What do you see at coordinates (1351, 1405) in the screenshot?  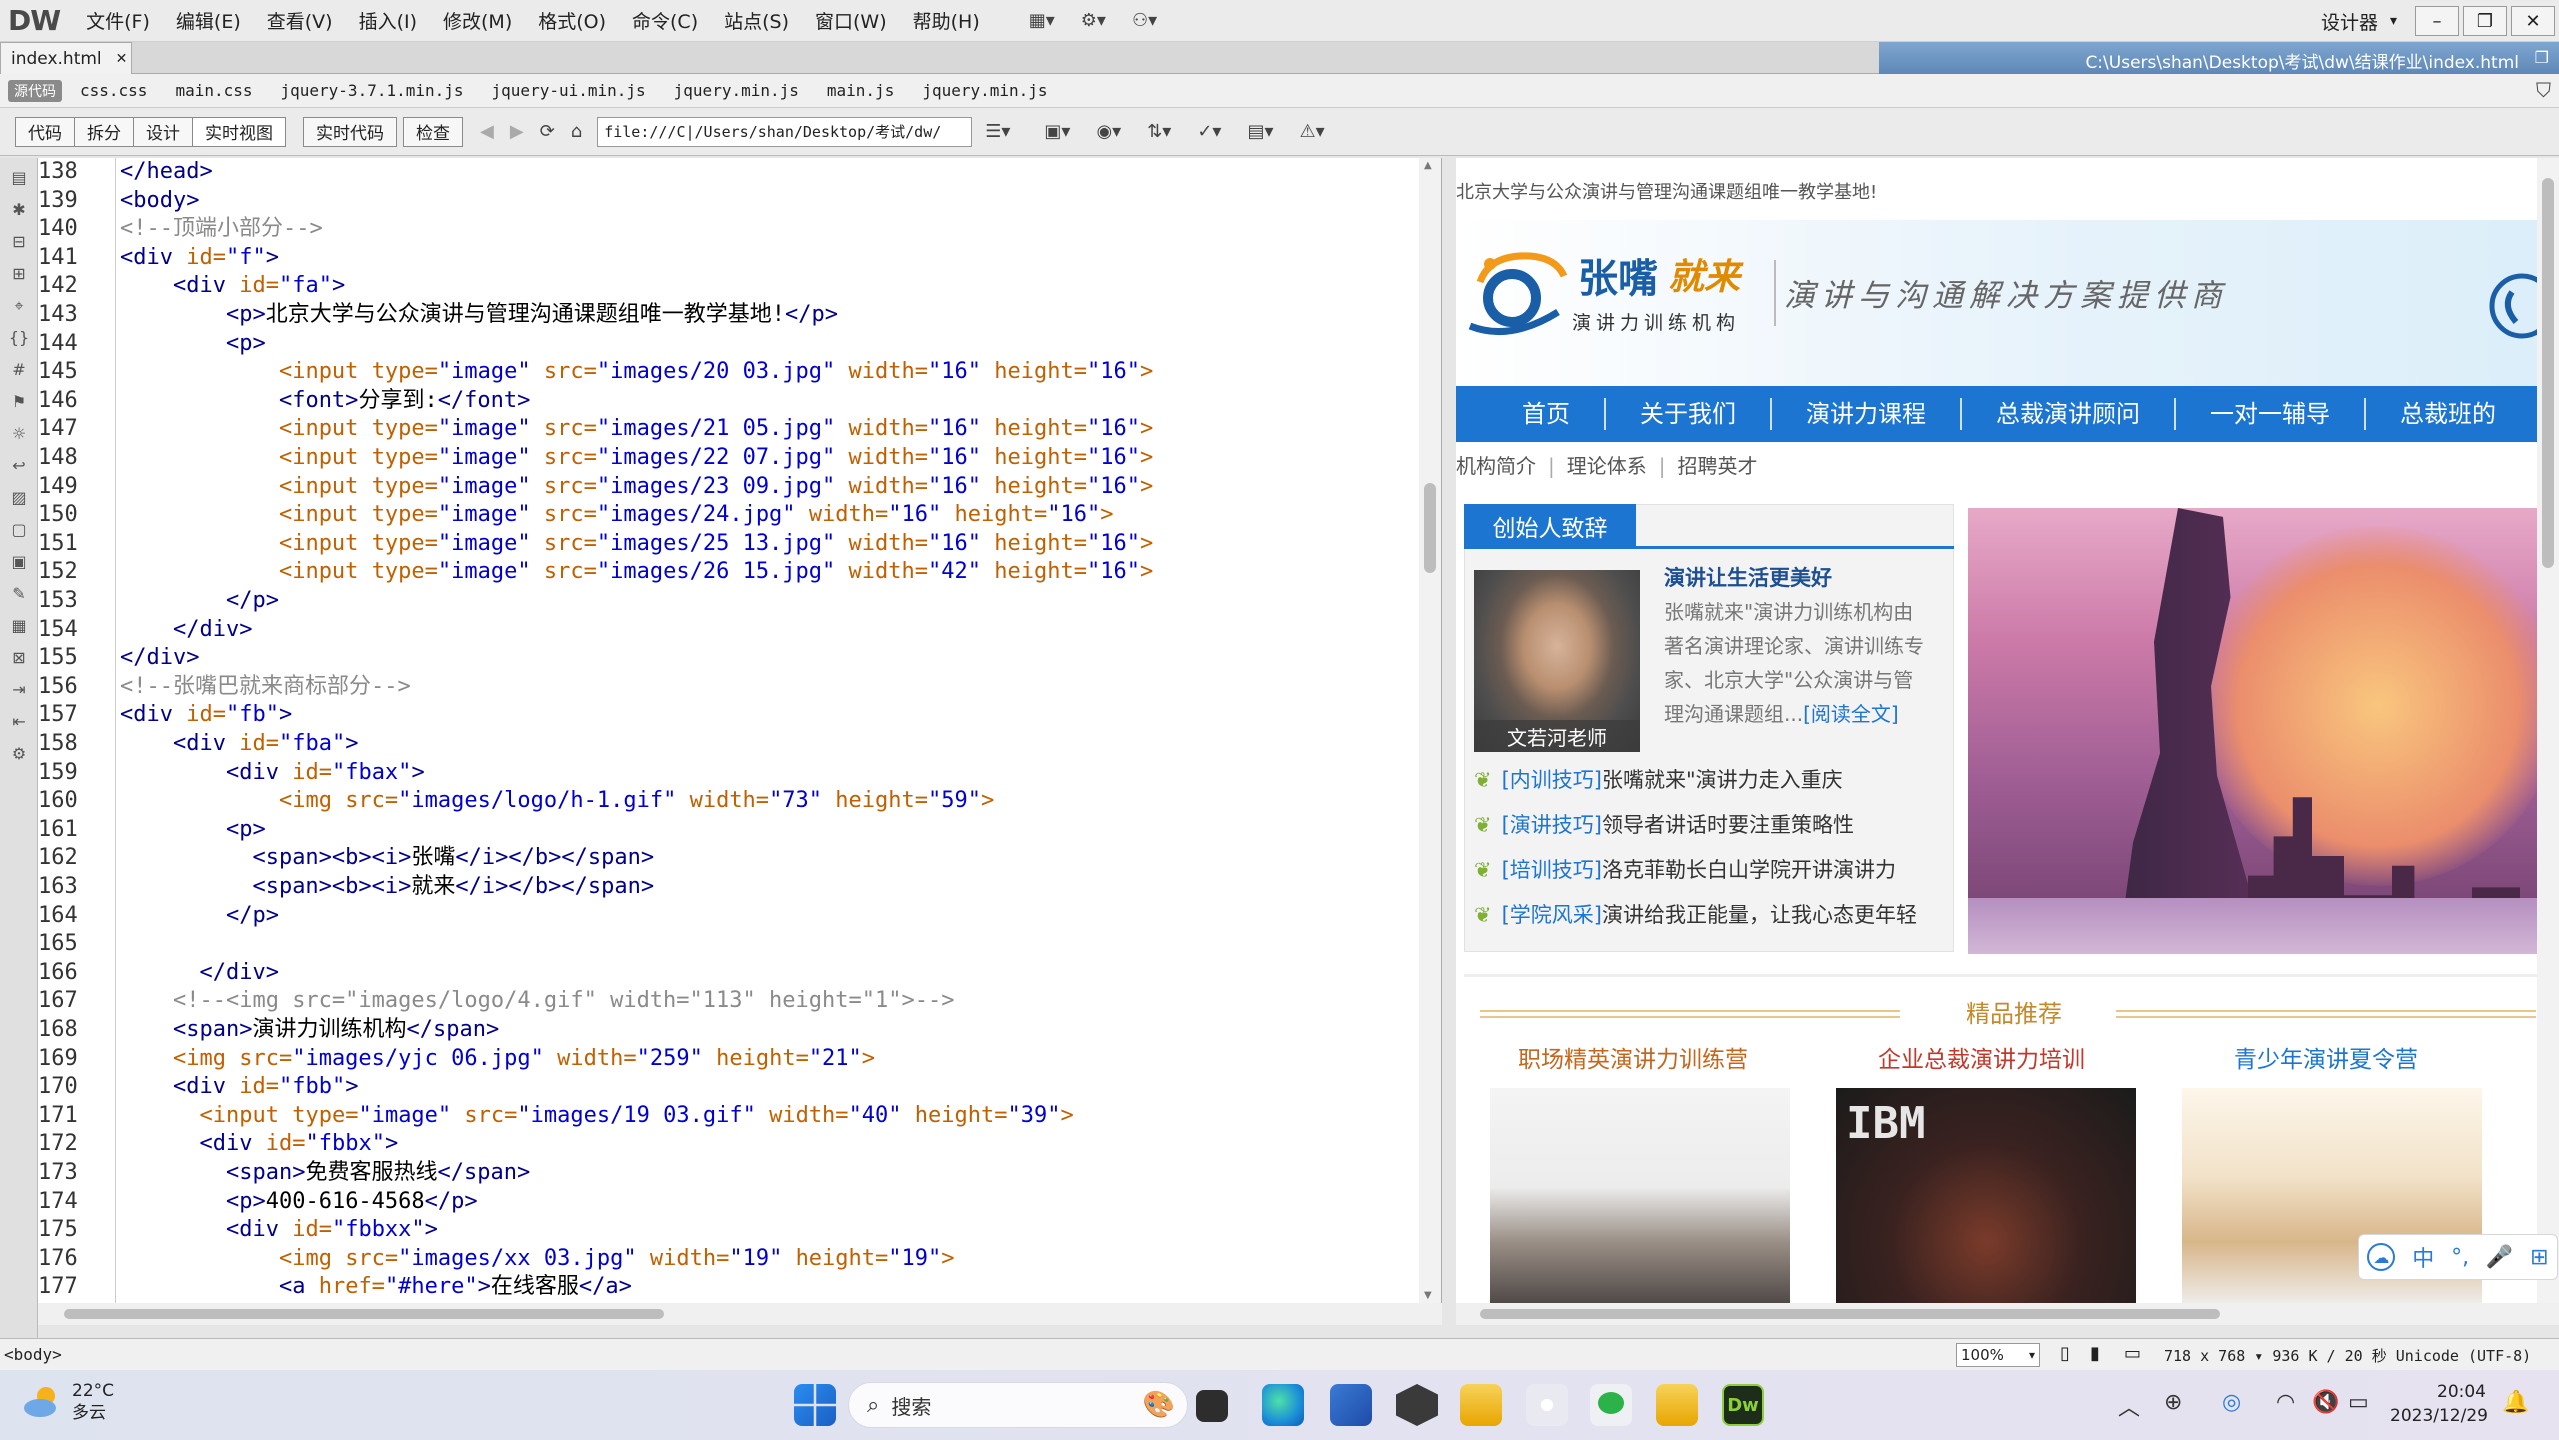 I see `store-icon` at bounding box center [1351, 1405].